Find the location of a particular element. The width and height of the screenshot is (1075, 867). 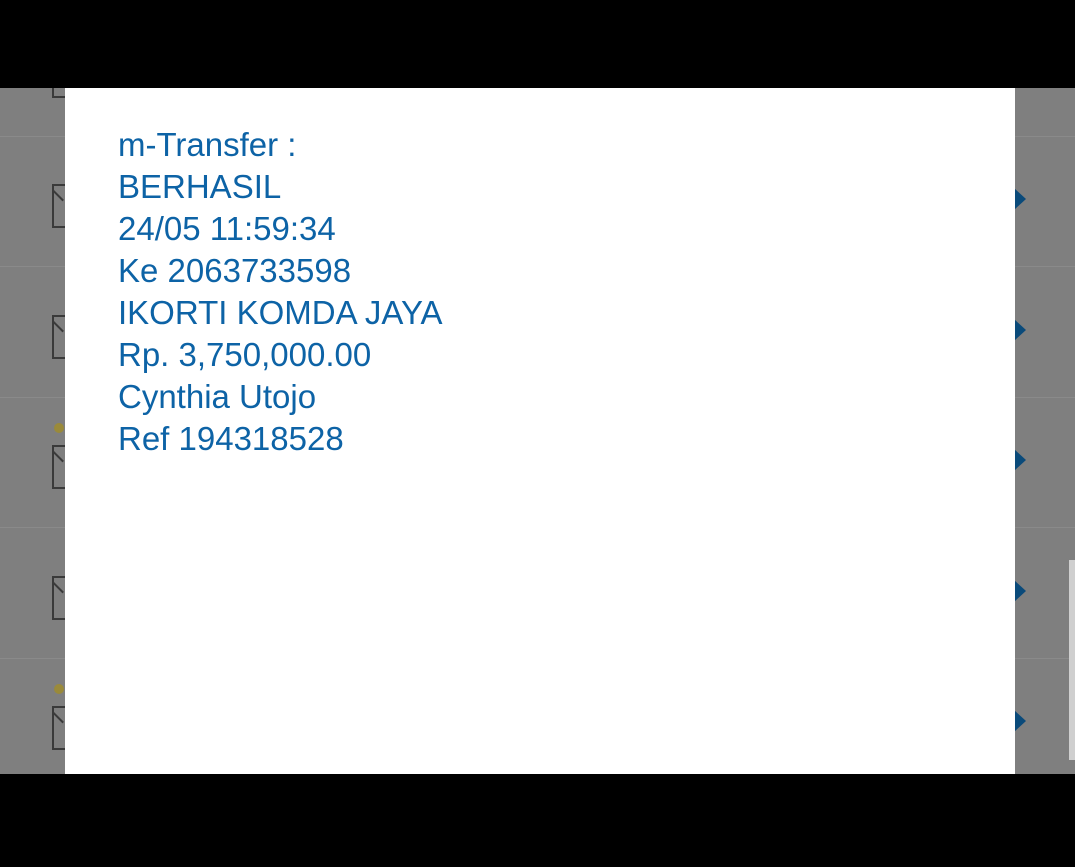

scrollbar is located at coordinates (1072, 660).